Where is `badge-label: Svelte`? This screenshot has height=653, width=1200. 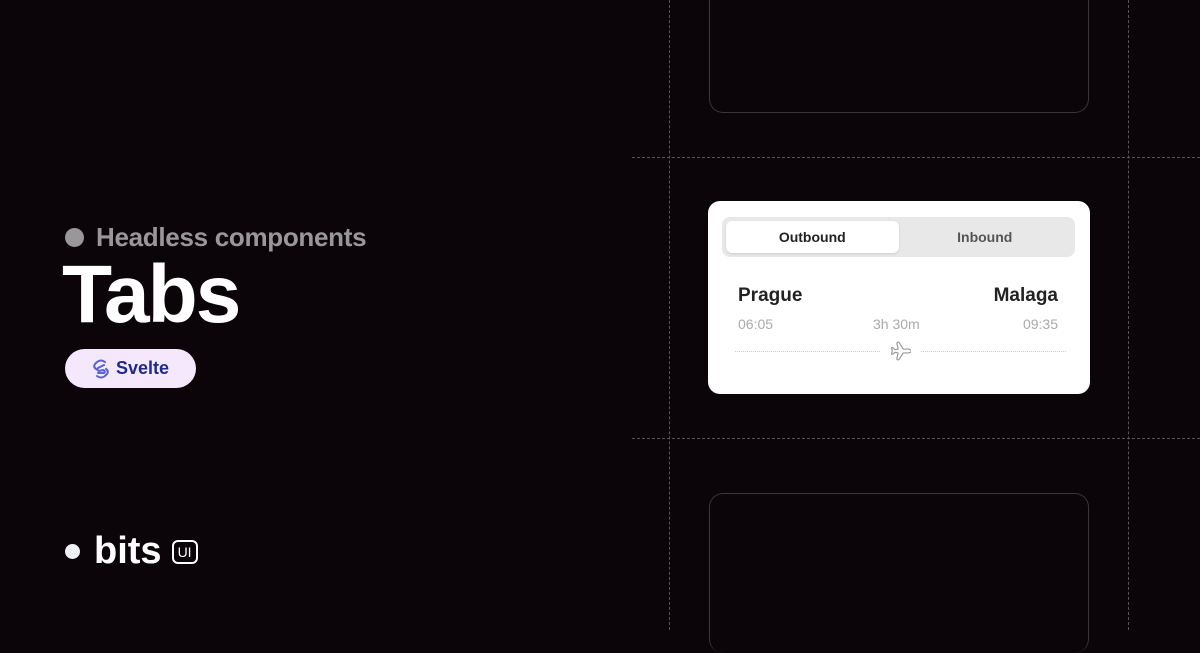
badge-label: Svelte is located at coordinates (142, 368).